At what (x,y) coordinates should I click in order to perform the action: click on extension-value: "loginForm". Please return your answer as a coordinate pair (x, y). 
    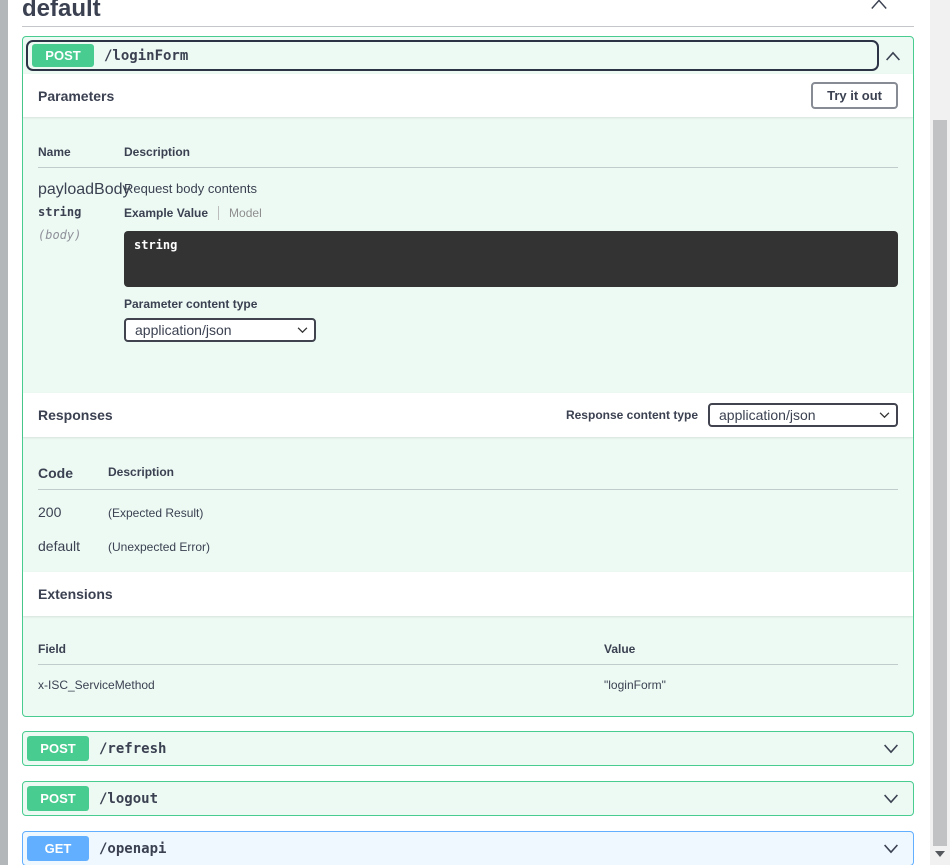
    Looking at the image, I should click on (635, 685).